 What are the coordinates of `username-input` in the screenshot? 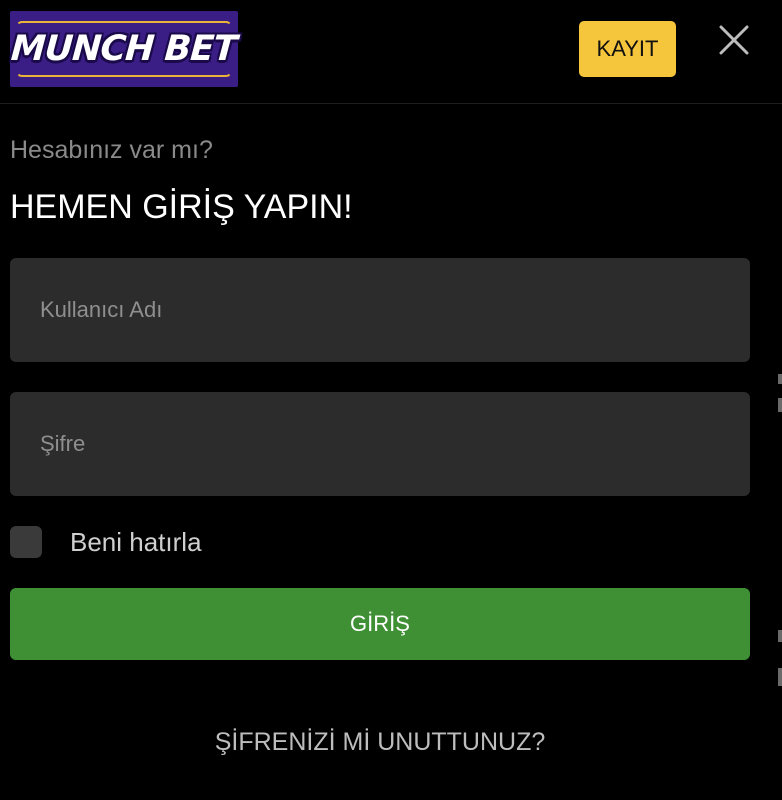 It's located at (380, 310).